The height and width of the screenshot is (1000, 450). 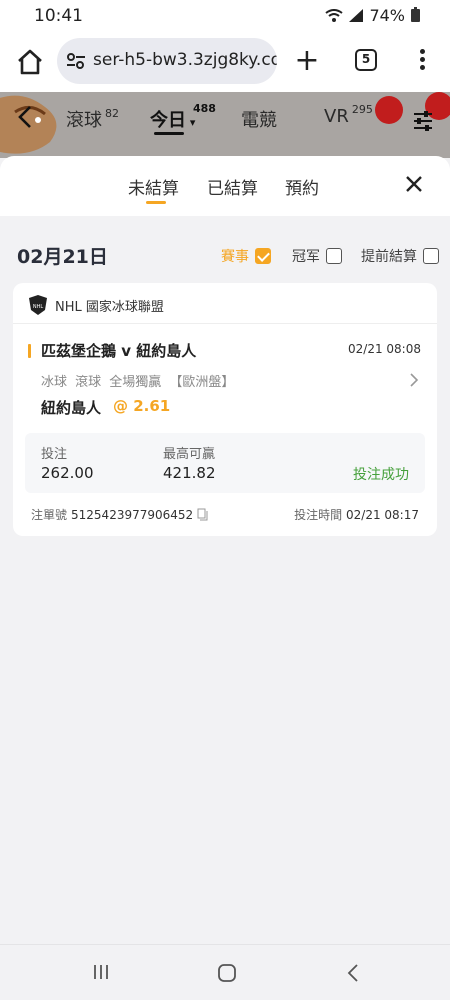 I want to click on lantern-decoration, so click(x=389, y=110).